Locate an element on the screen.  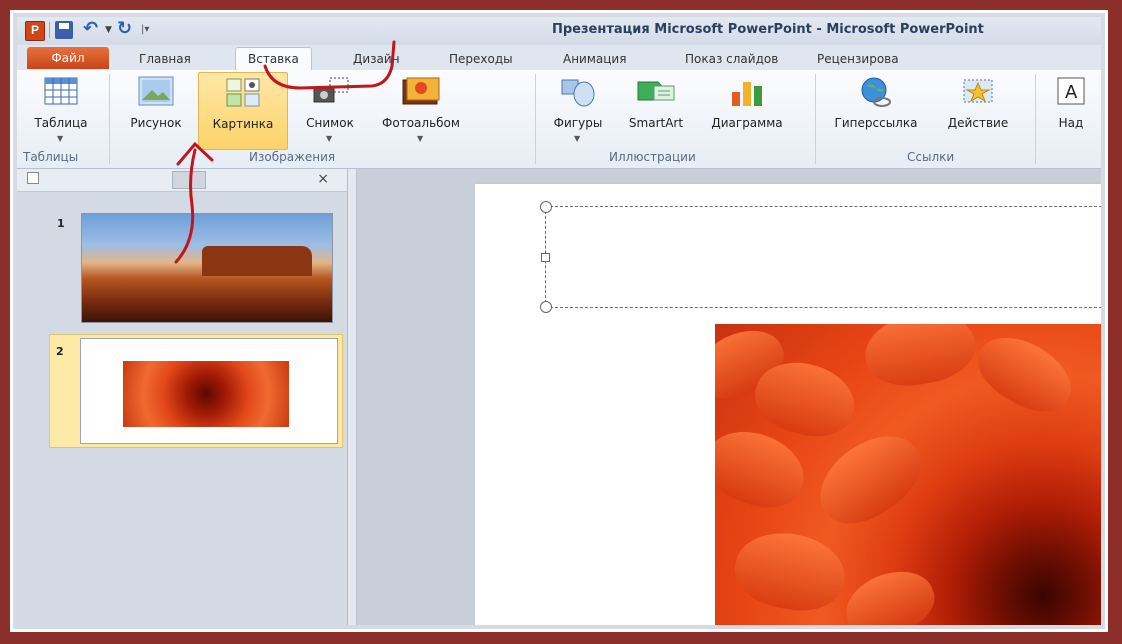
shapes-icon is located at coordinates (578, 93).